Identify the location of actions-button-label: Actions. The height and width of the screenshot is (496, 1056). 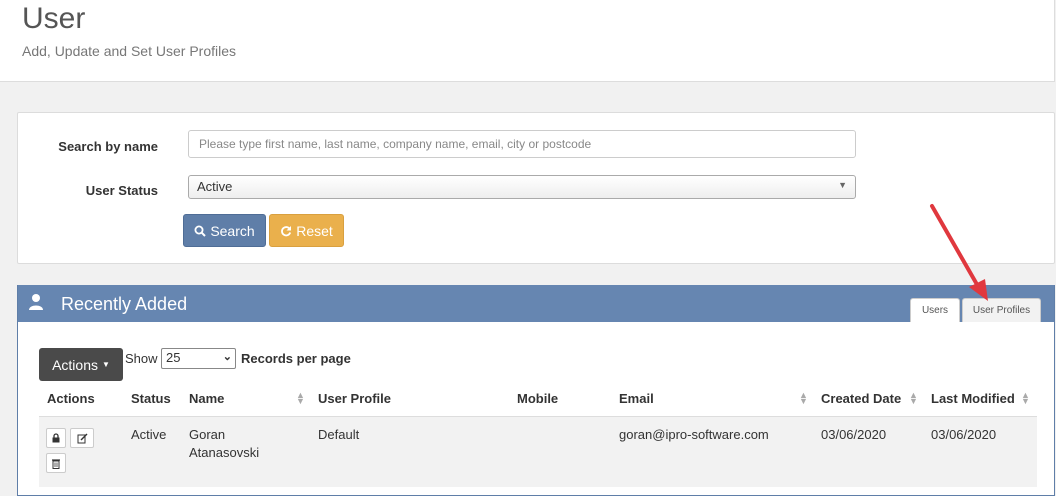
(75, 364).